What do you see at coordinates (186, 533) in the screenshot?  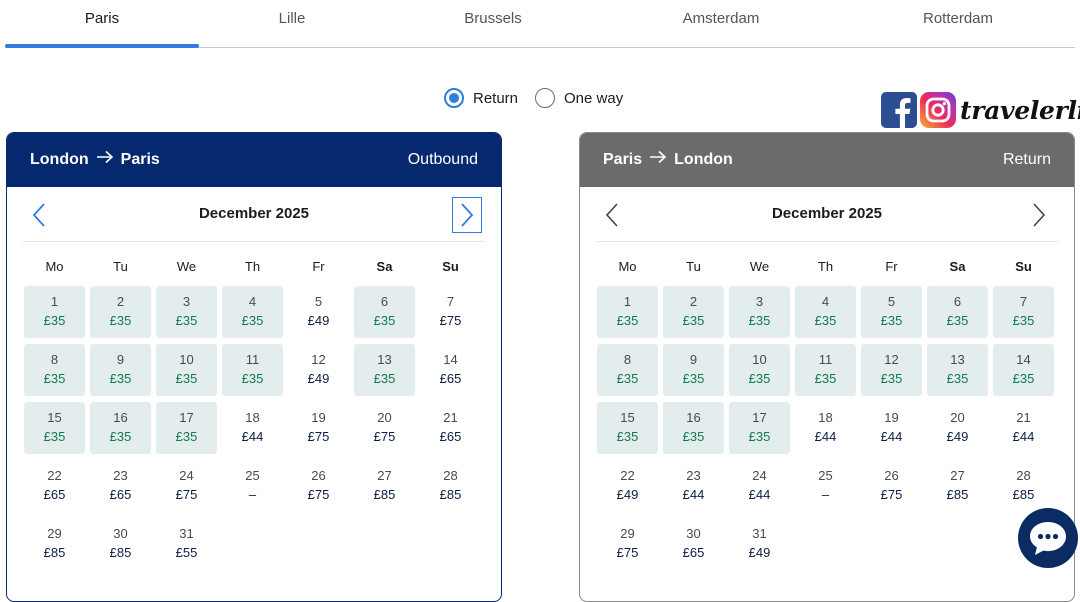 I see `day-number: 31` at bounding box center [186, 533].